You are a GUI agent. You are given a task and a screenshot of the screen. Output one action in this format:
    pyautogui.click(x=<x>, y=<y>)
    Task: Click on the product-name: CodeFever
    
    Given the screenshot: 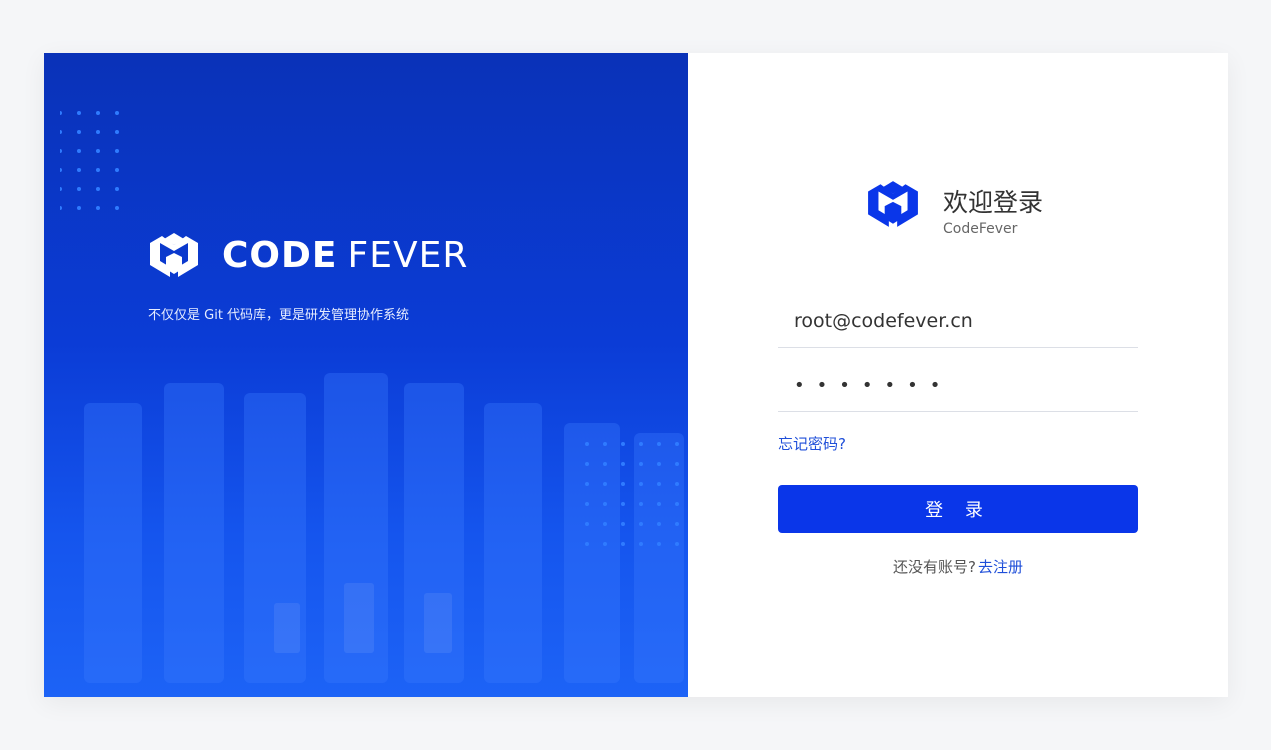 What is the action you would take?
    pyautogui.click(x=980, y=229)
    